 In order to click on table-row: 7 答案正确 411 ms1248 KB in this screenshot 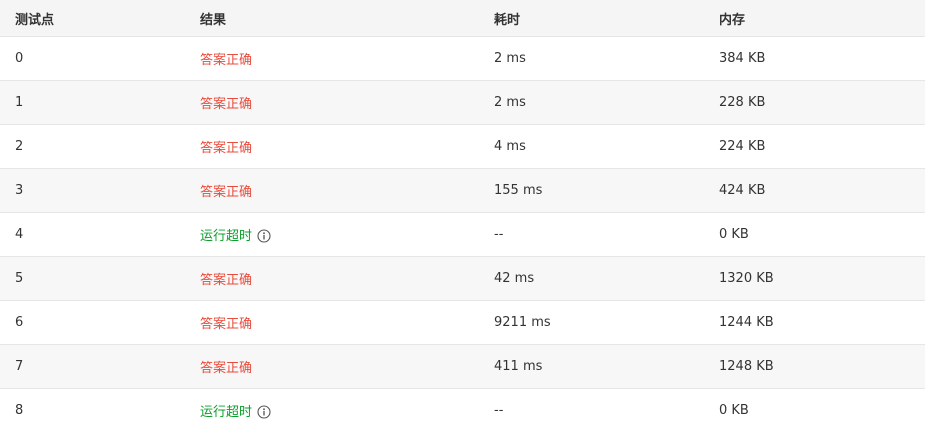, I will do `click(462, 367)`.